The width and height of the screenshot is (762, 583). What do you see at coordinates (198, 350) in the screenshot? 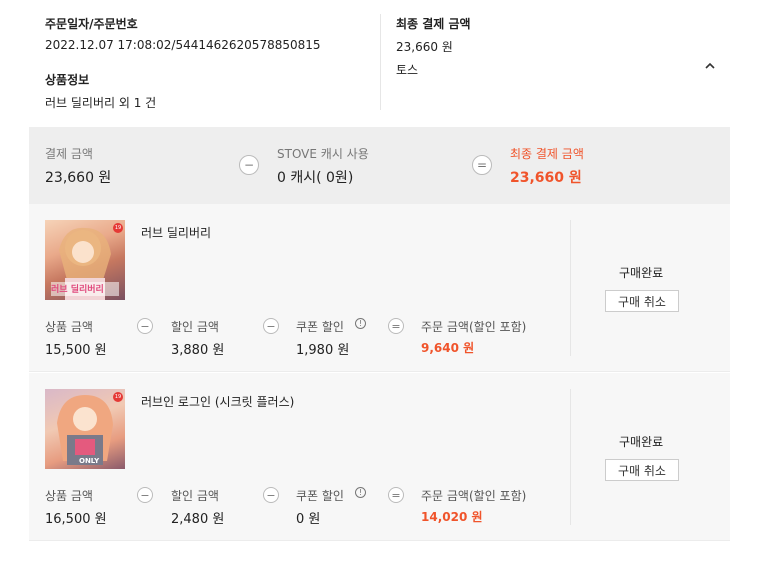
I see `discount-value: 3,880 원` at bounding box center [198, 350].